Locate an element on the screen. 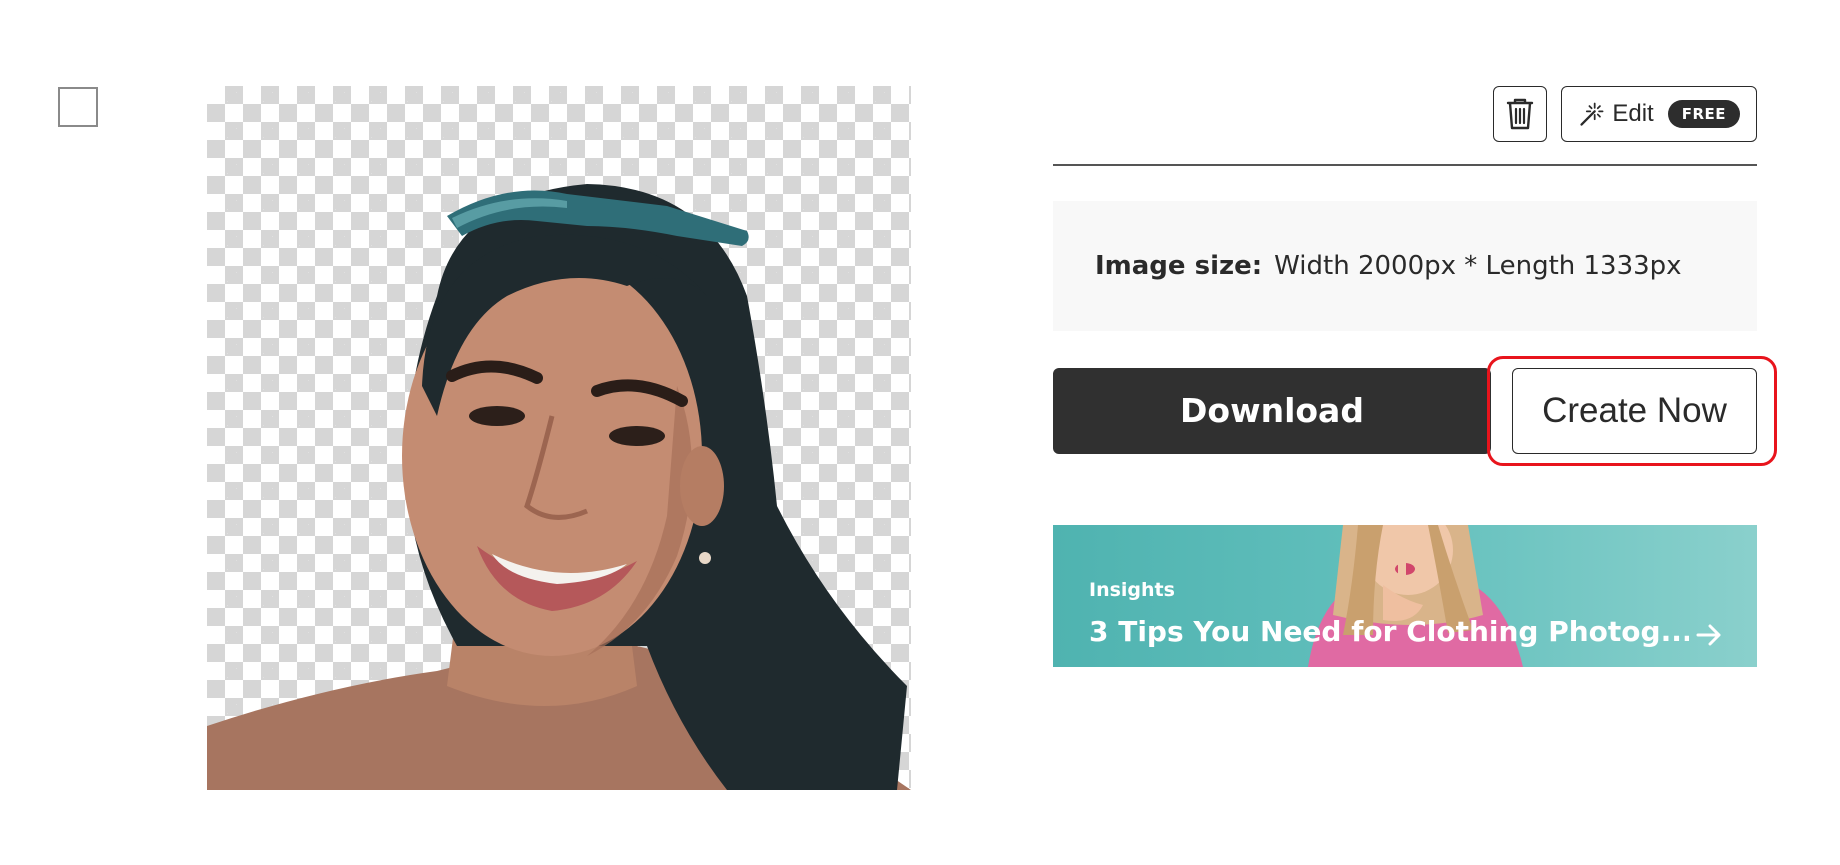 This screenshot has height=865, width=1840. edit-button: Edit FREE is located at coordinates (1659, 114).